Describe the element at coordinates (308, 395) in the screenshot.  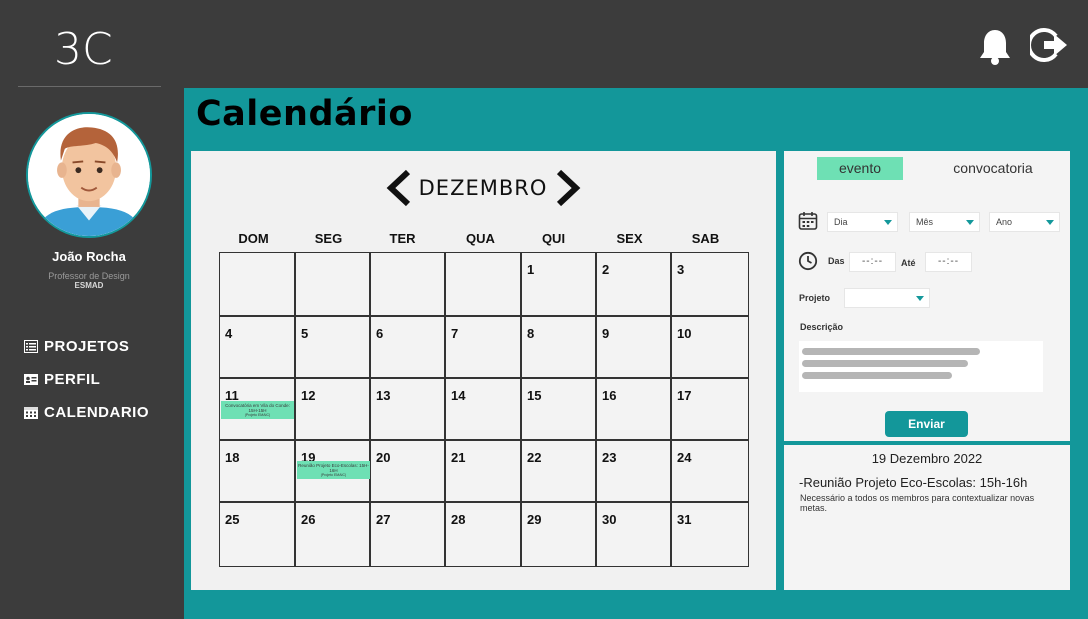
I see `day-number: 12` at that location.